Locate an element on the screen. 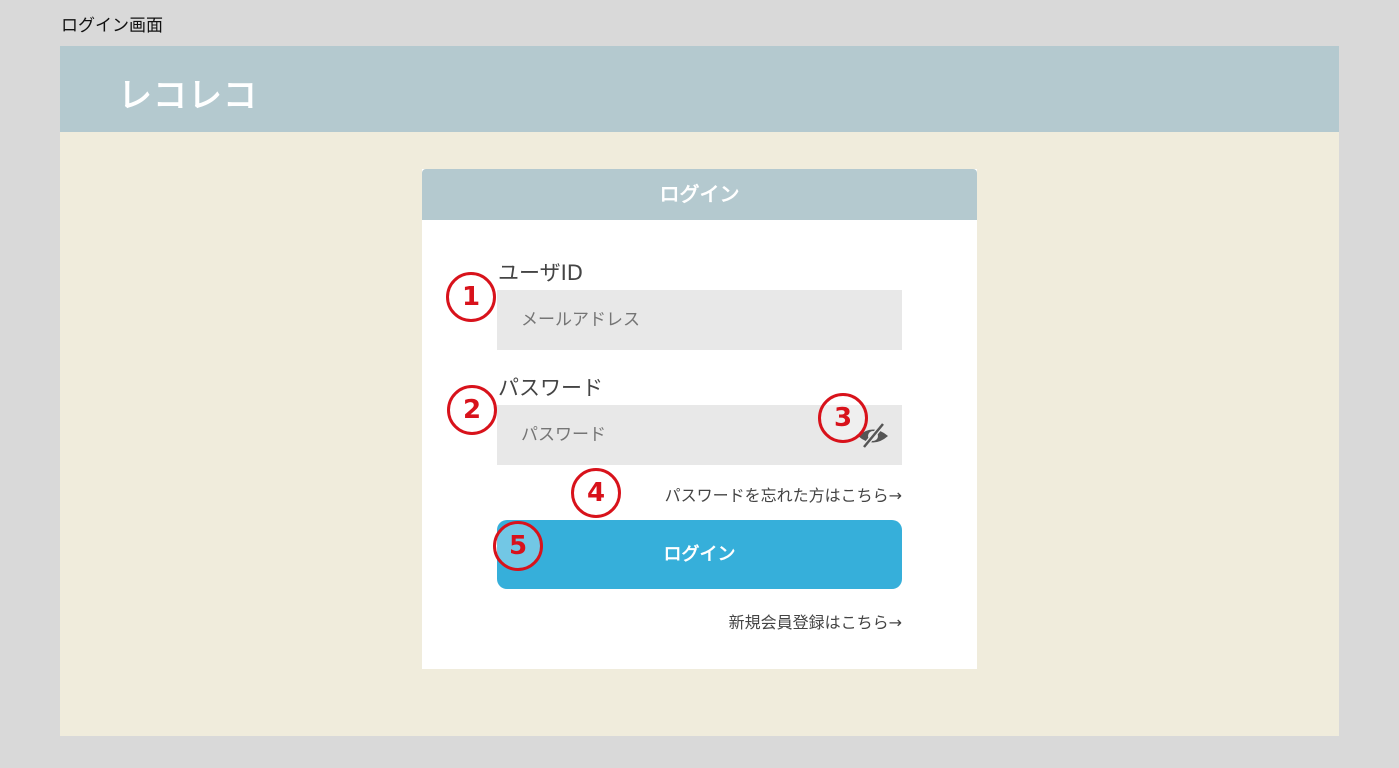  login-button: ログイン is located at coordinates (699, 554).